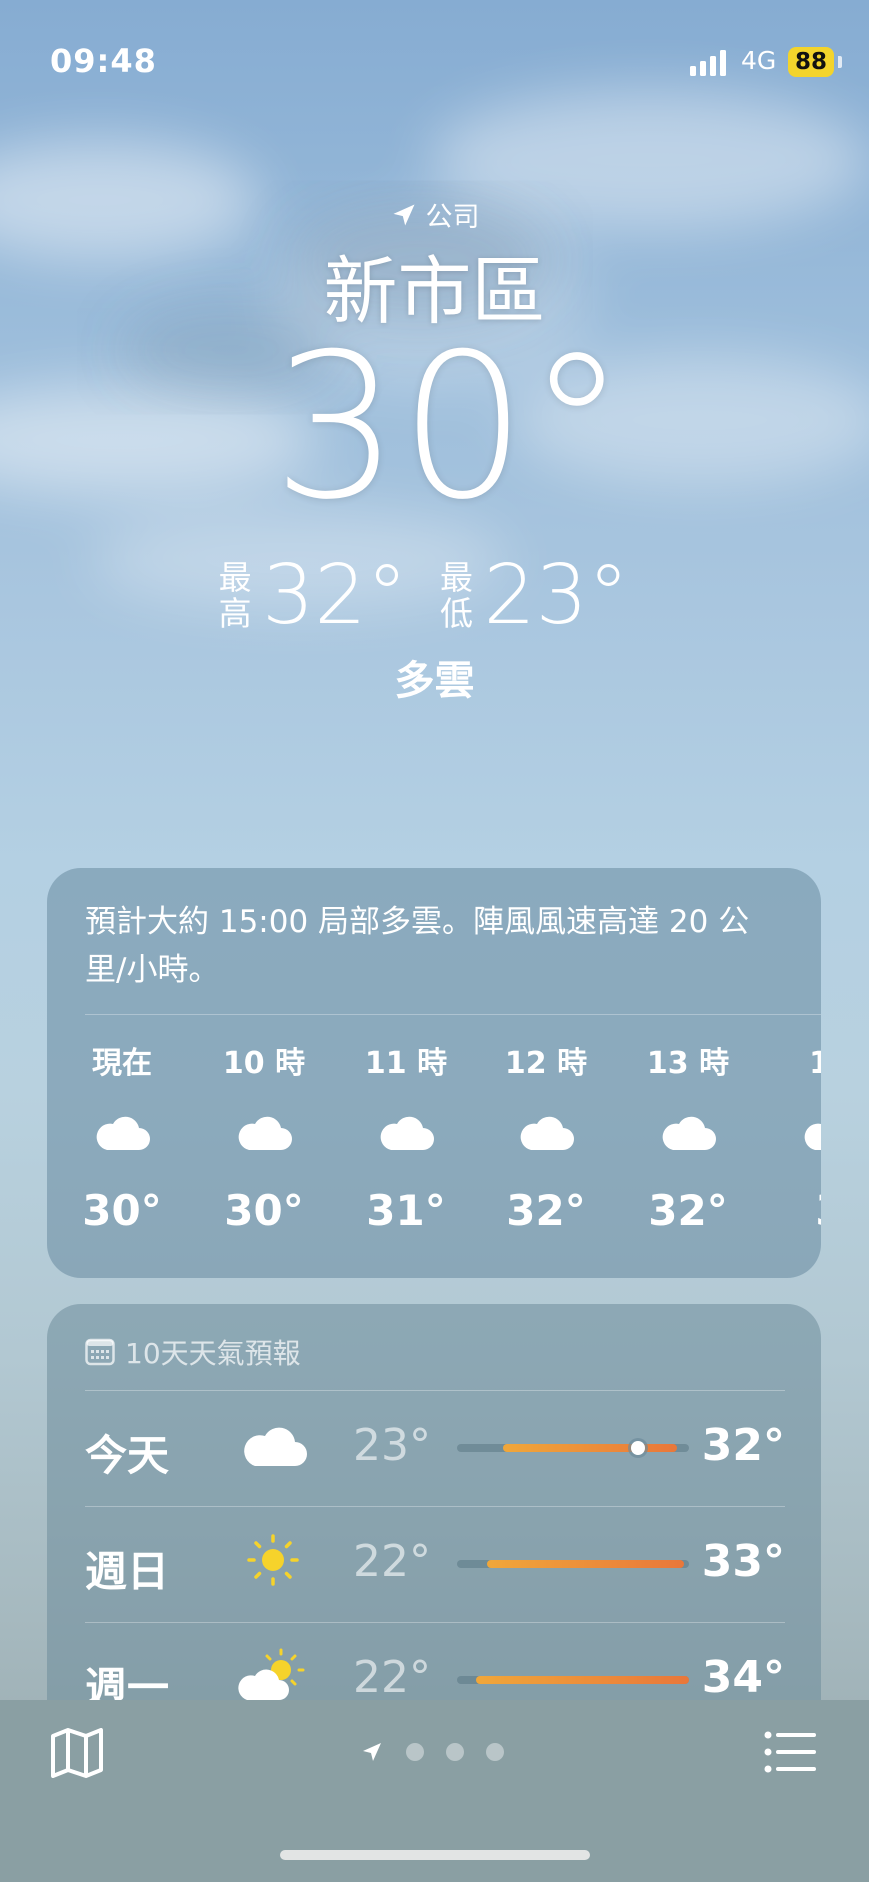 Image resolution: width=869 pixels, height=1882 pixels. Describe the element at coordinates (213, 1353) in the screenshot. I see `ten-day-title: 10天天氣預報` at that location.